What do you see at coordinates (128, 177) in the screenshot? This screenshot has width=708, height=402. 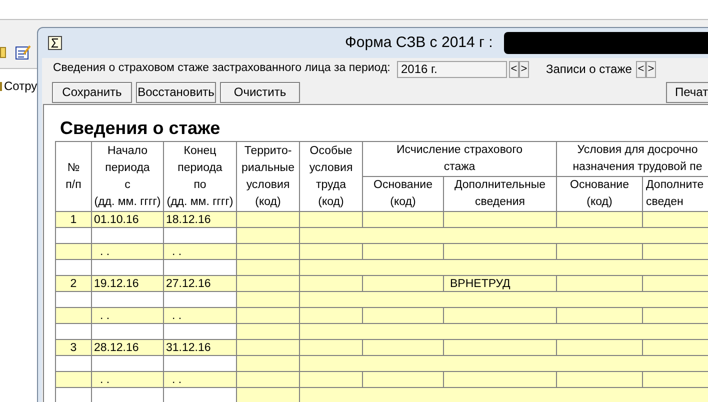 I see `column-header: Начало периода с (дд. мм. гггг)` at bounding box center [128, 177].